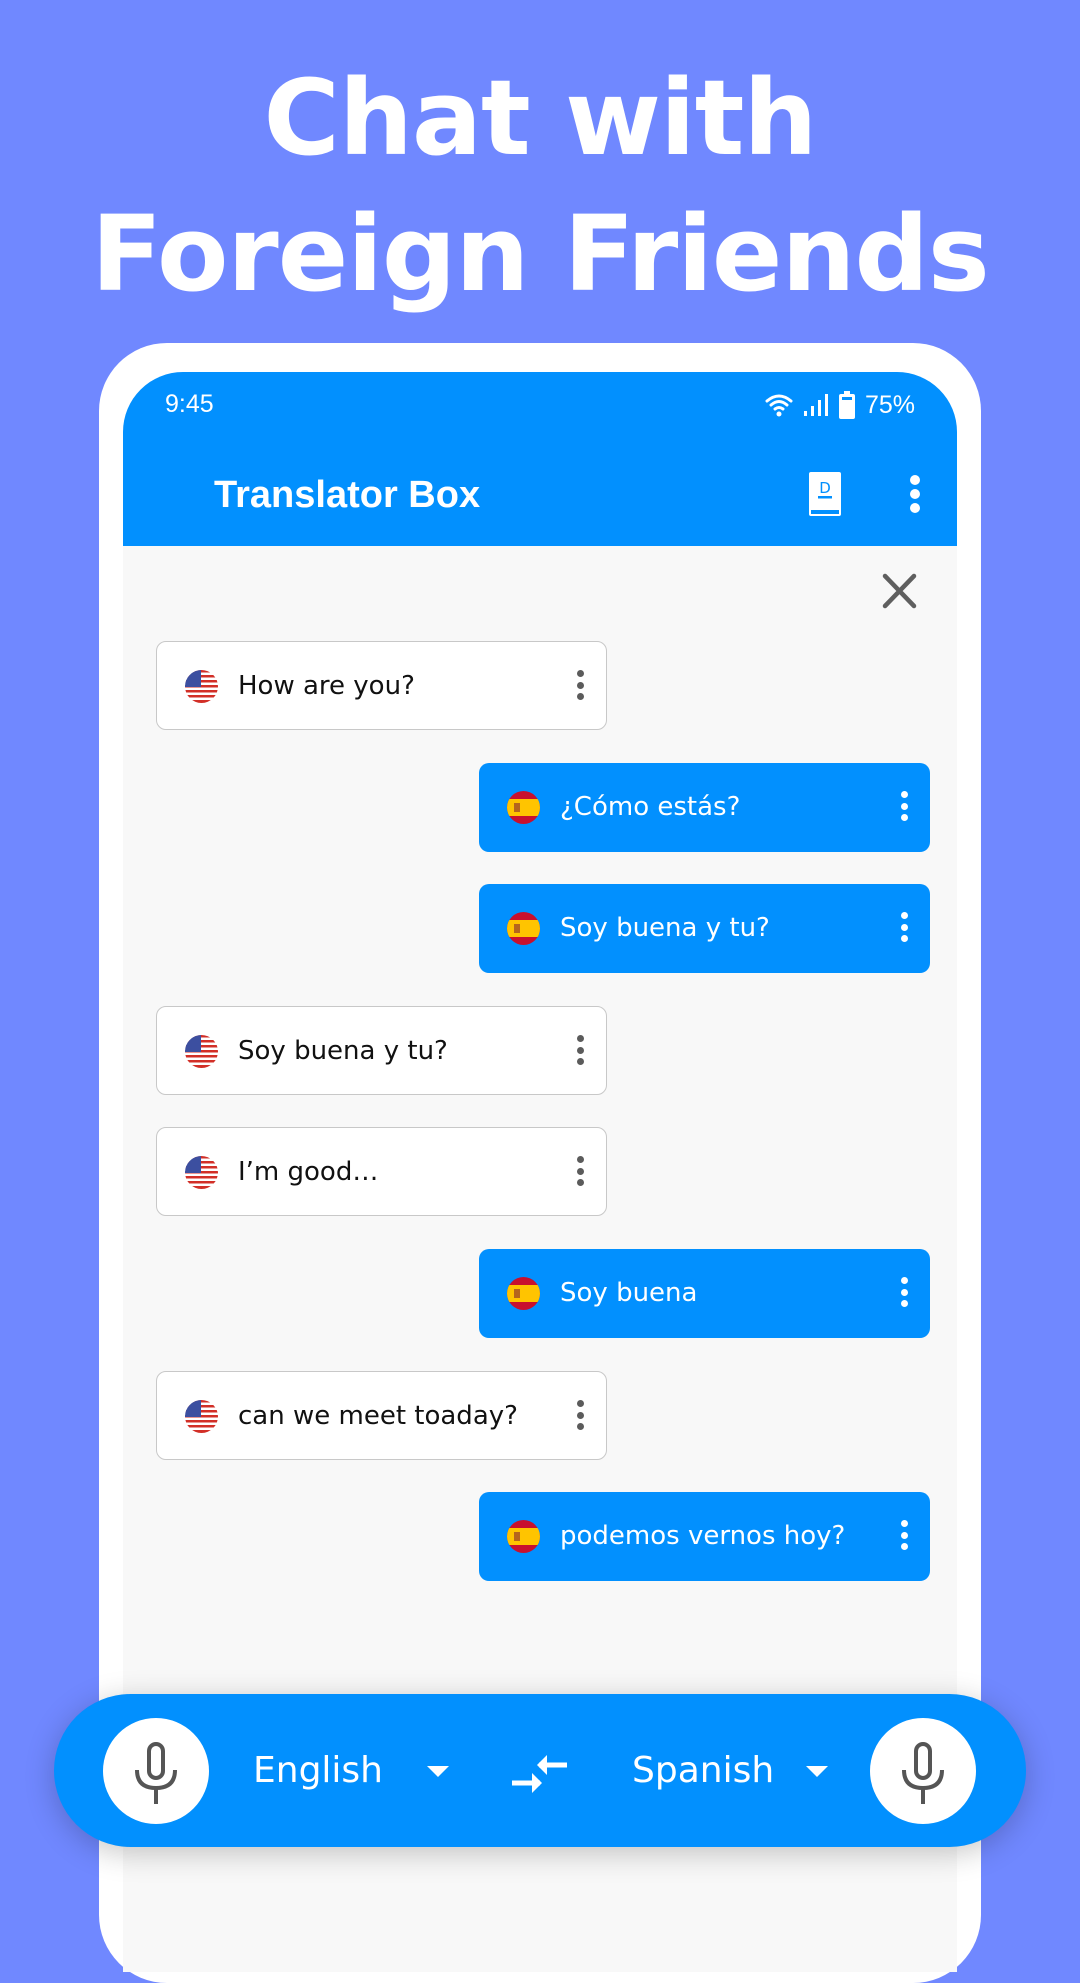  I want to click on svg-text: D, so click(825, 488).